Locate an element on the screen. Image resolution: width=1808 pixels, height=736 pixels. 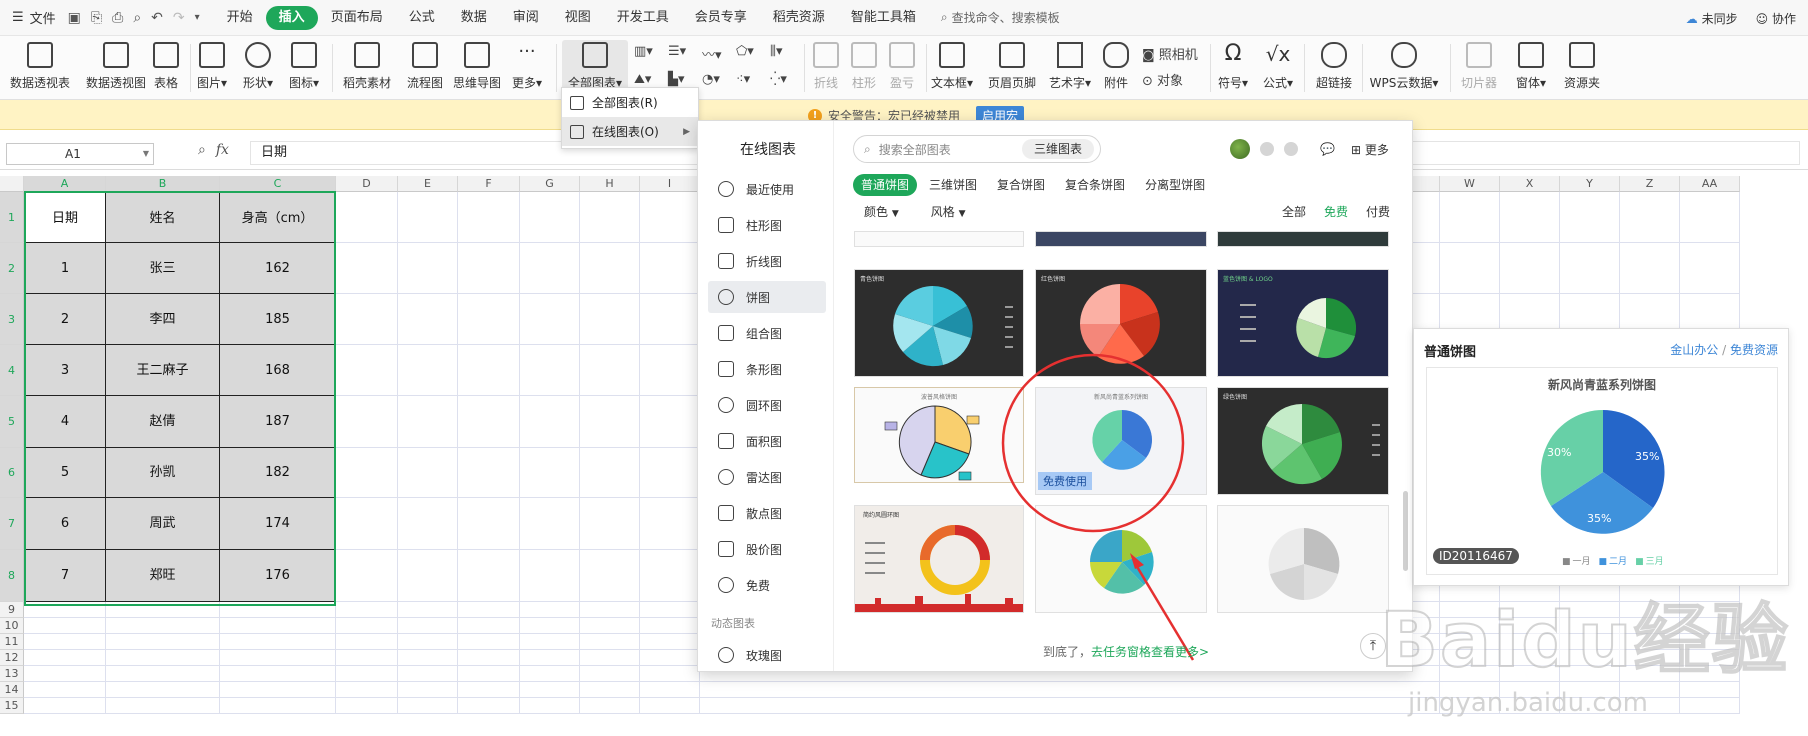
column-header: X is located at coordinates (1530, 184).